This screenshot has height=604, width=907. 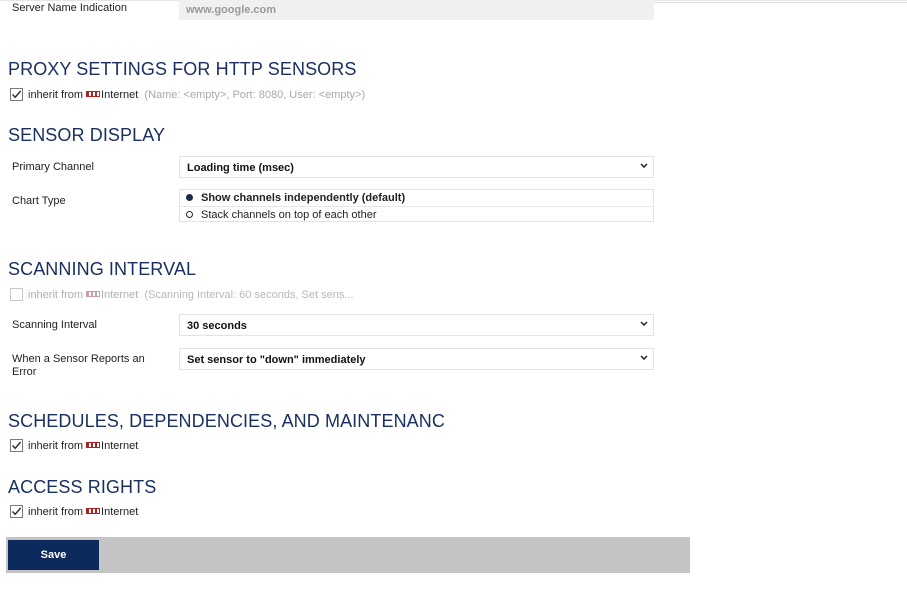 I want to click on schedules-inherit-checkbox, so click(x=16, y=445).